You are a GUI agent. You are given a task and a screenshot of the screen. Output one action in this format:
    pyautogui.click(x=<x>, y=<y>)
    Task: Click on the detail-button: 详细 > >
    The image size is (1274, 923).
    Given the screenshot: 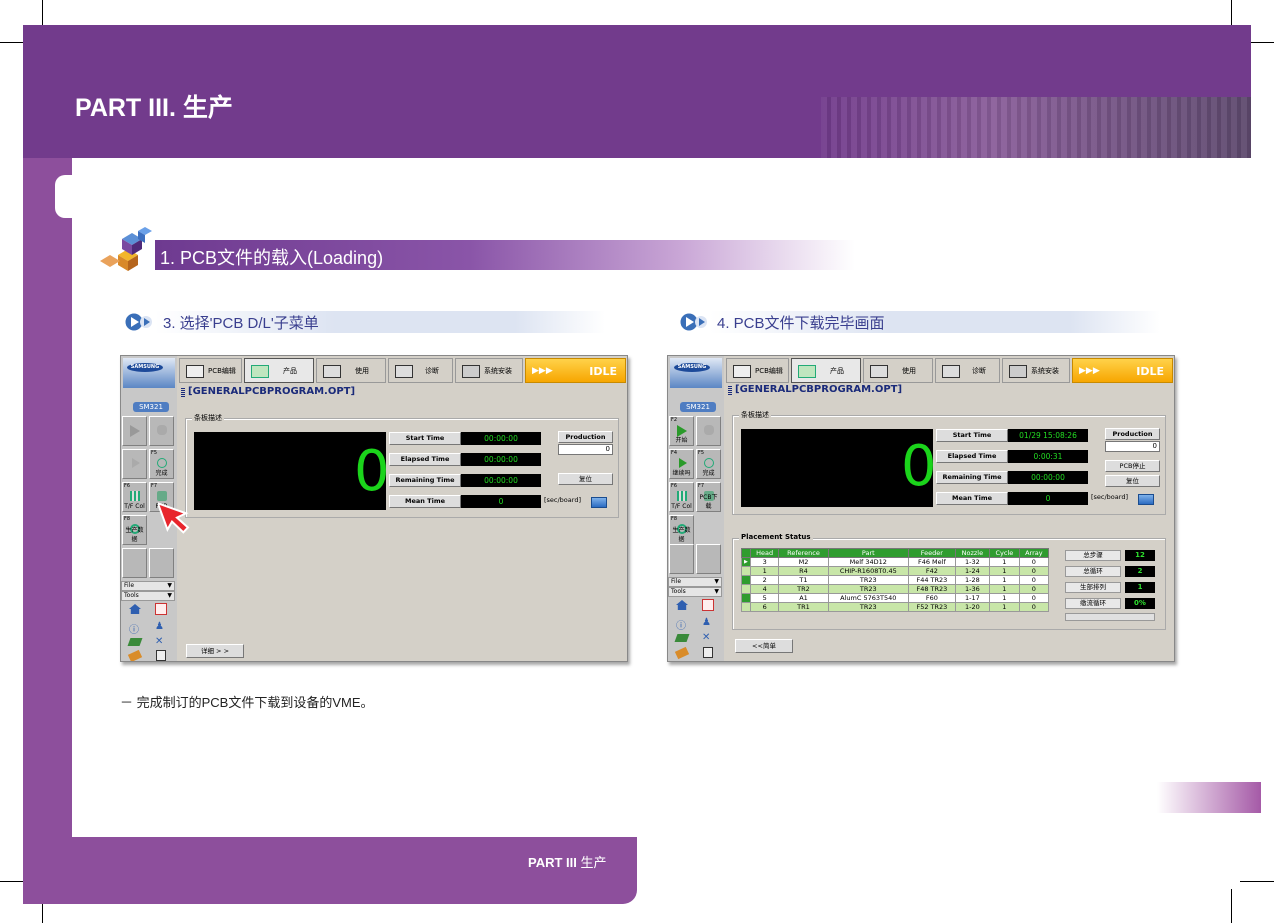 What is the action you would take?
    pyautogui.click(x=215, y=651)
    